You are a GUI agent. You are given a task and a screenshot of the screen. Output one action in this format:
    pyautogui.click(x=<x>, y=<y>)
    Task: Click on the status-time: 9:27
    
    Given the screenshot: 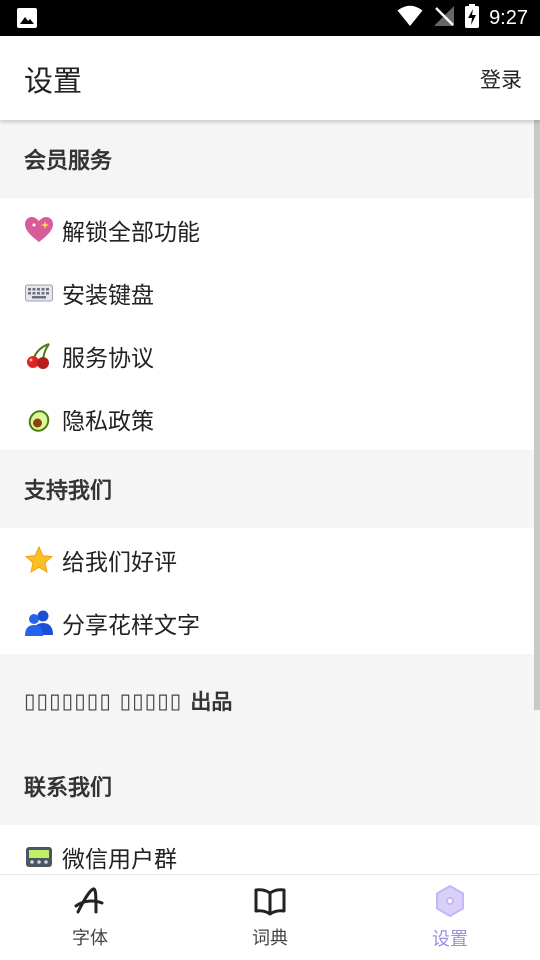 What is the action you would take?
    pyautogui.click(x=508, y=17)
    